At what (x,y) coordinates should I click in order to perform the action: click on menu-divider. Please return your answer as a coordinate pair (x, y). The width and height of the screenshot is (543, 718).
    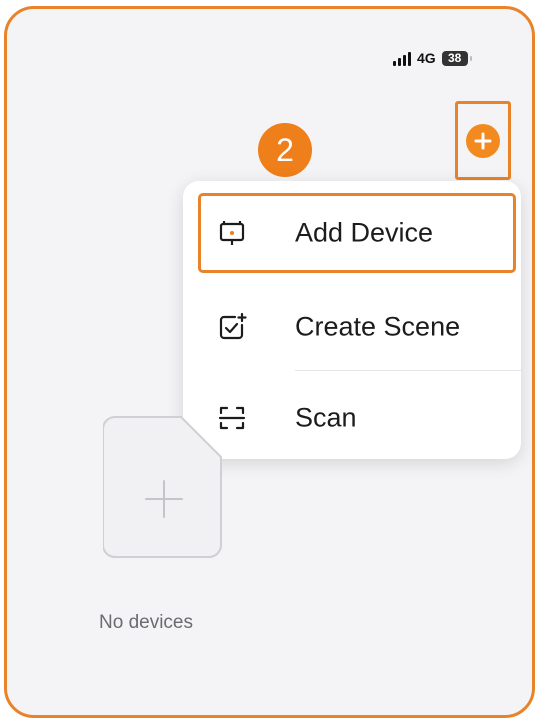
    Looking at the image, I should click on (408, 370).